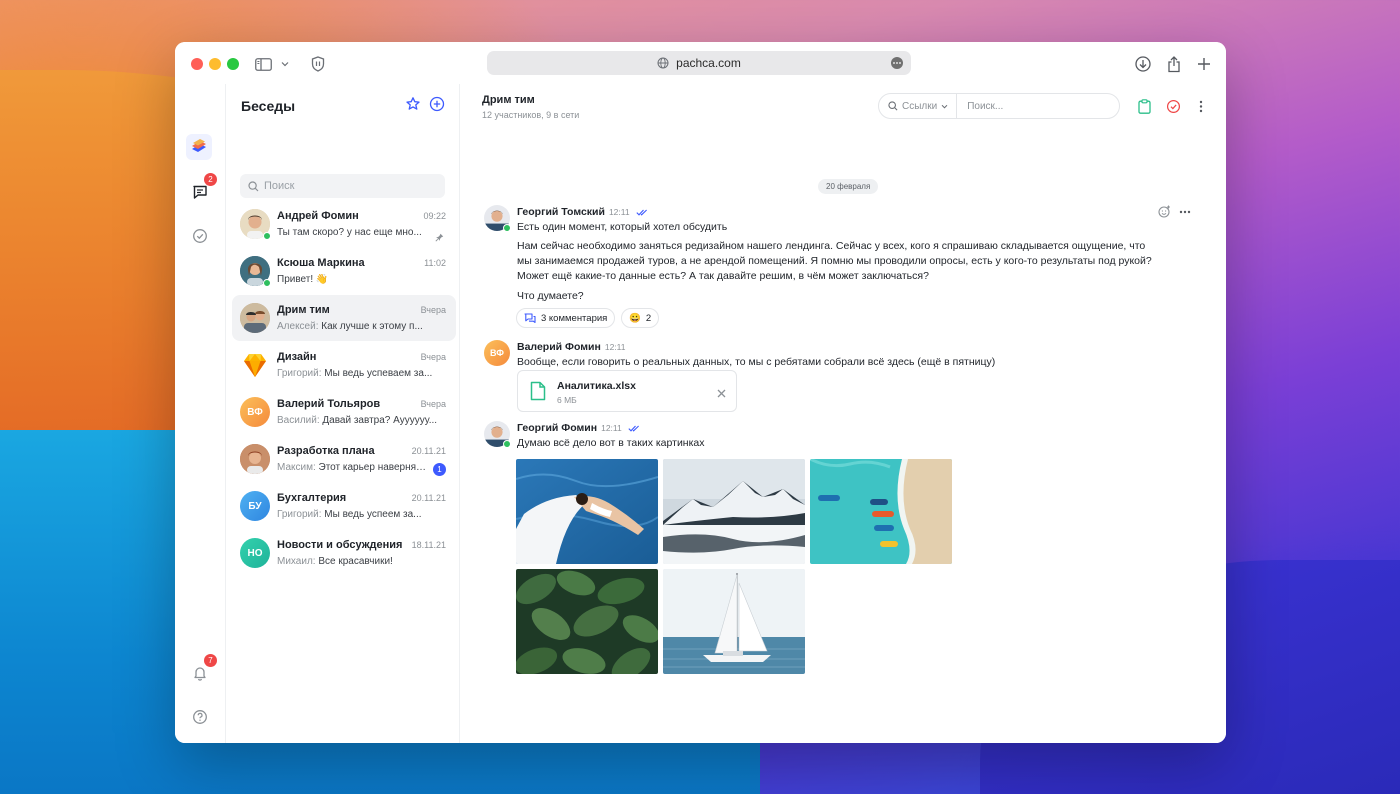  I want to click on task-check-icon, so click(1173, 106).